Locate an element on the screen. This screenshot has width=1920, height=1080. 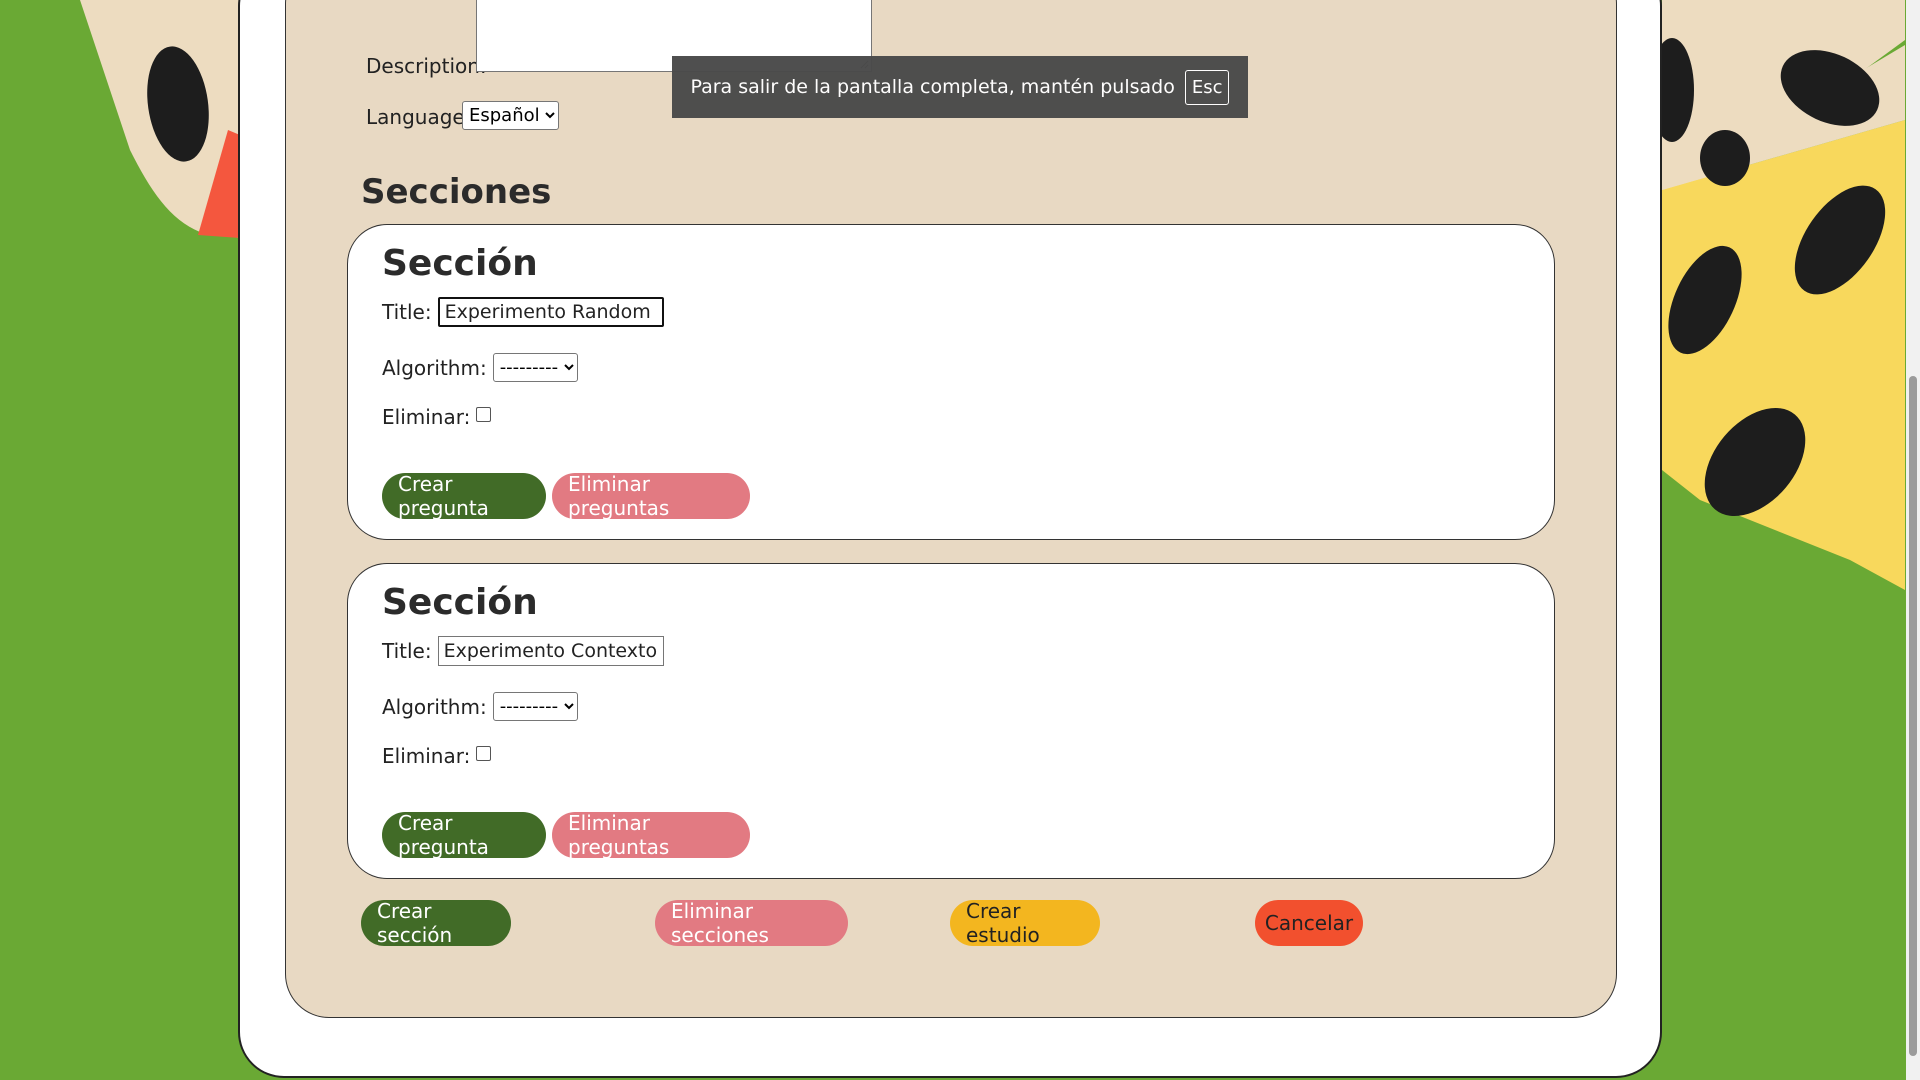
cancel-button: Cancelar is located at coordinates (1309, 923).